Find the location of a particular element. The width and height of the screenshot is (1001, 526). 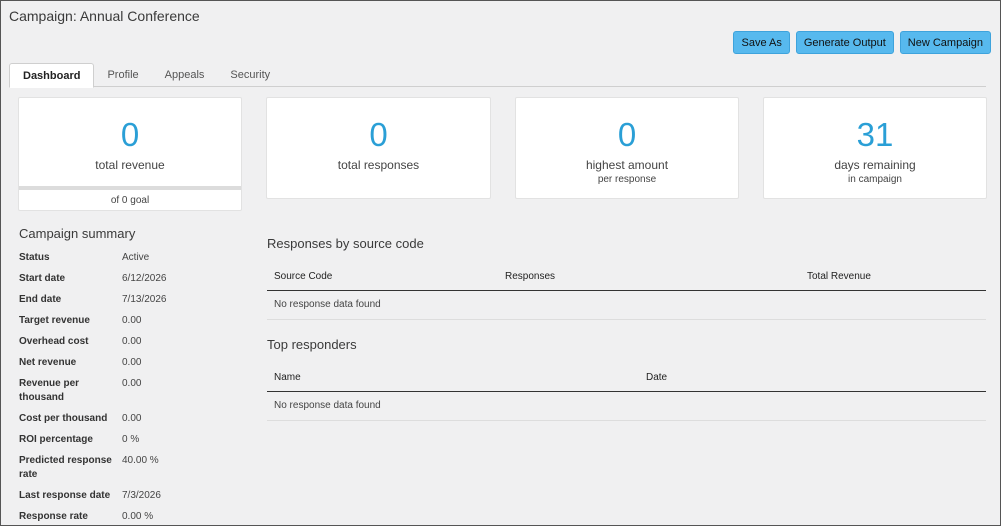

column-header-source-code: Source Code is located at coordinates (386, 276).